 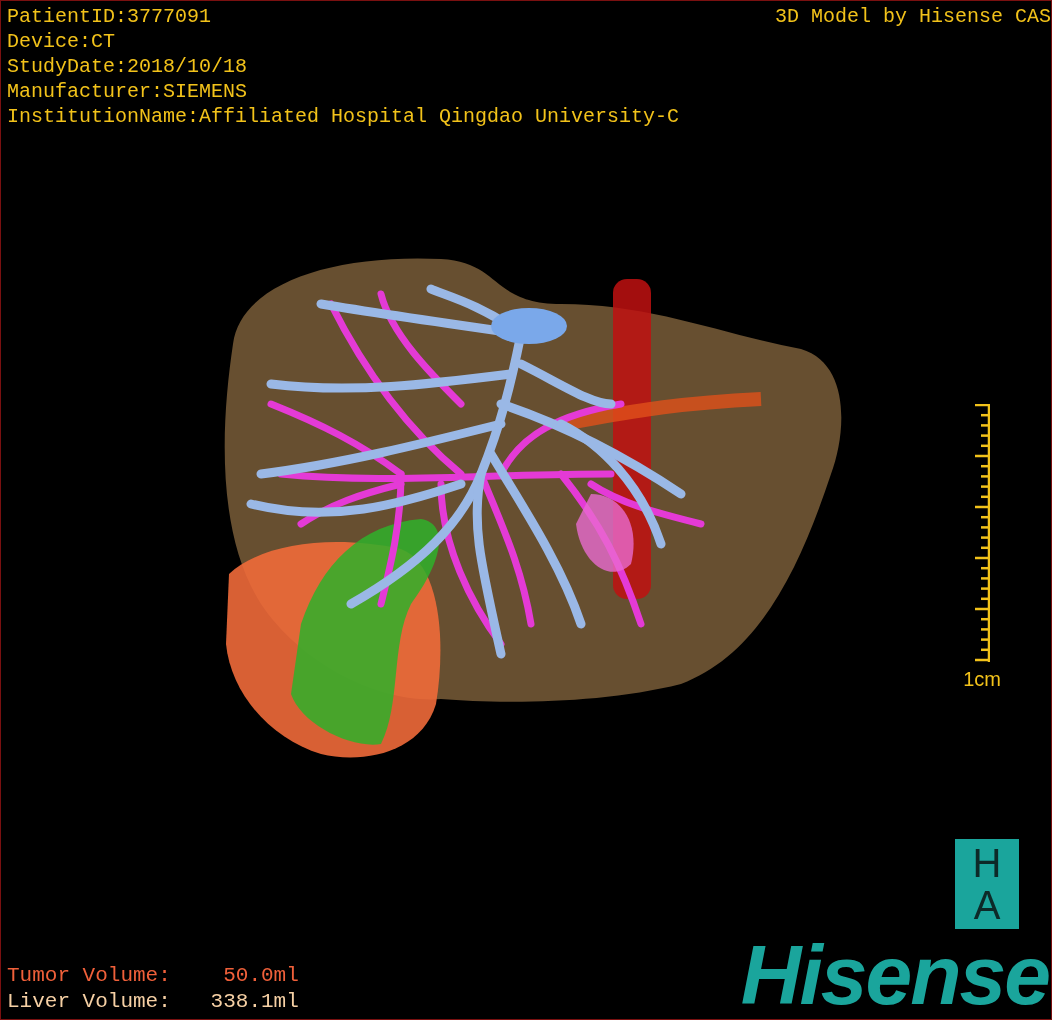 I want to click on study-info-text: Manufacturer:SIEMENS, so click(x=128, y=91).